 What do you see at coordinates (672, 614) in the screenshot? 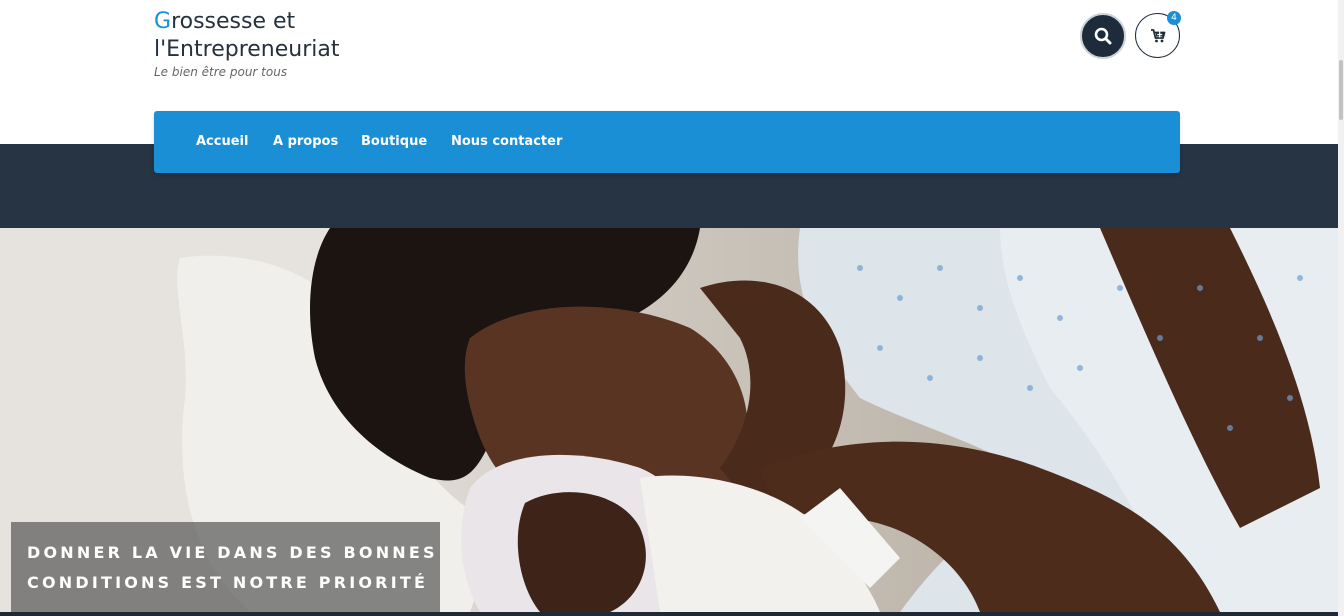
I see `bottom-strip` at bounding box center [672, 614].